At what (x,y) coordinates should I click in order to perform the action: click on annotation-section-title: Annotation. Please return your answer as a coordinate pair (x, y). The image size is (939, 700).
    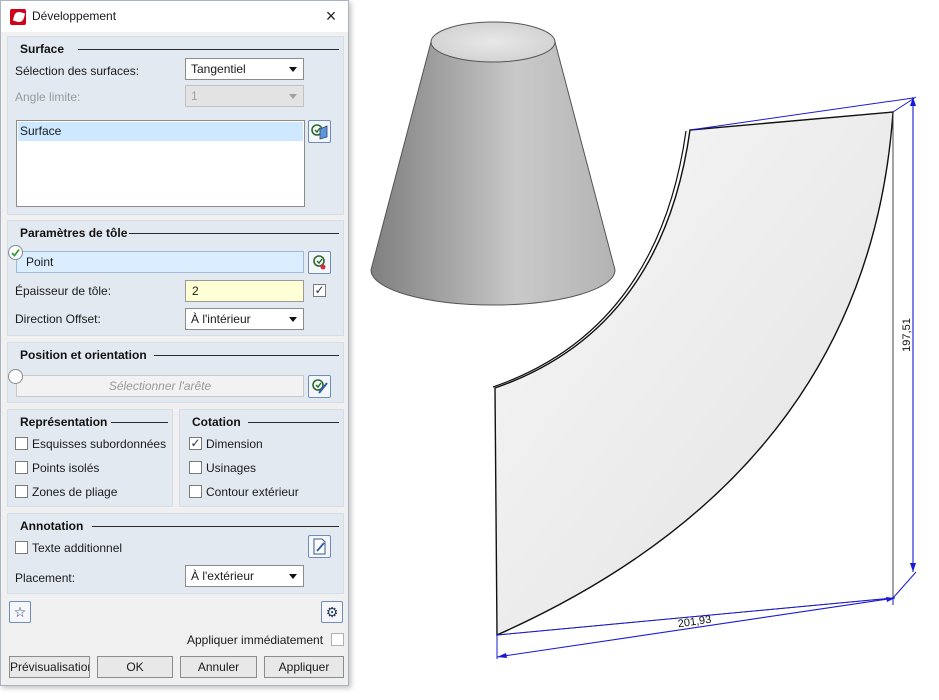
    Looking at the image, I should click on (52, 526).